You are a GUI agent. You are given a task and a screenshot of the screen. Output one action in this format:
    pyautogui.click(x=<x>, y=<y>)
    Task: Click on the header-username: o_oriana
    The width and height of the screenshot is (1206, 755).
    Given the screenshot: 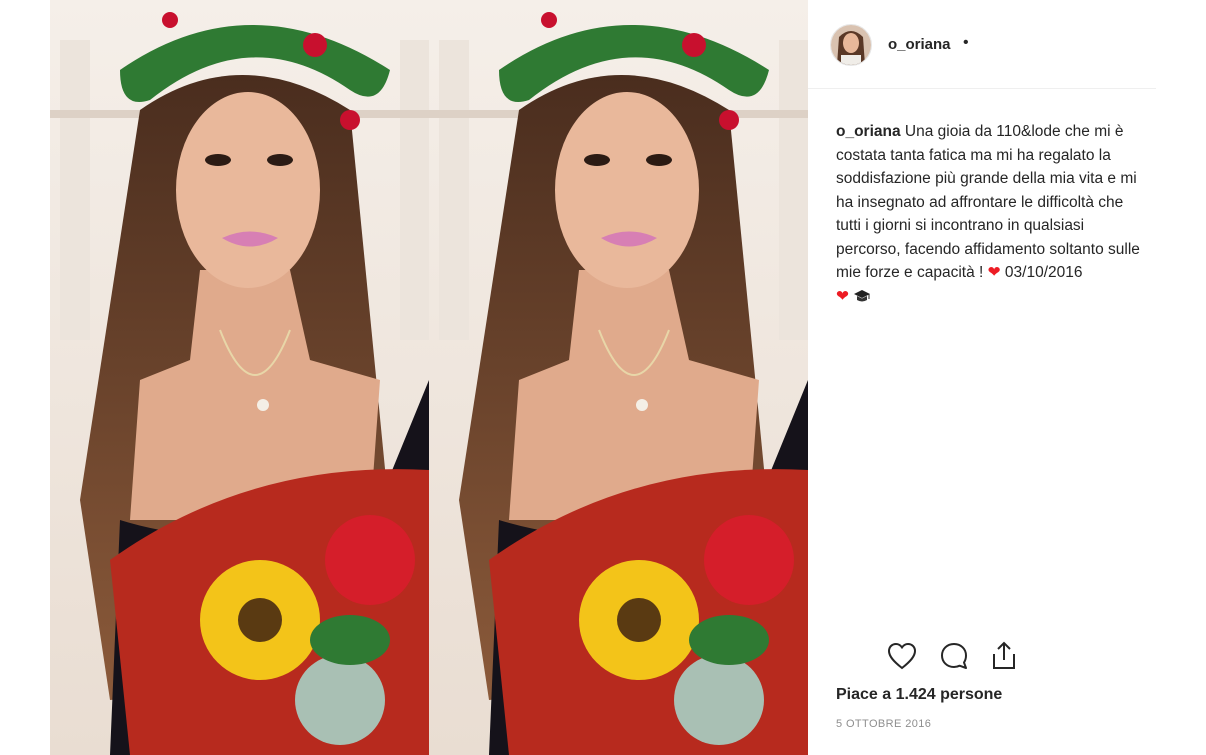 What is the action you would take?
    pyautogui.click(x=919, y=44)
    